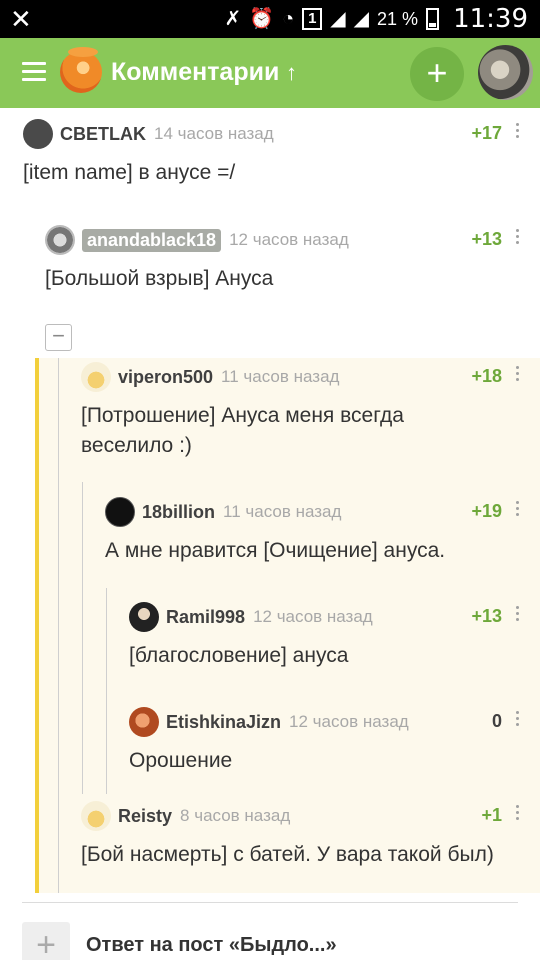  I want to click on battery-icon, so click(433, 19).